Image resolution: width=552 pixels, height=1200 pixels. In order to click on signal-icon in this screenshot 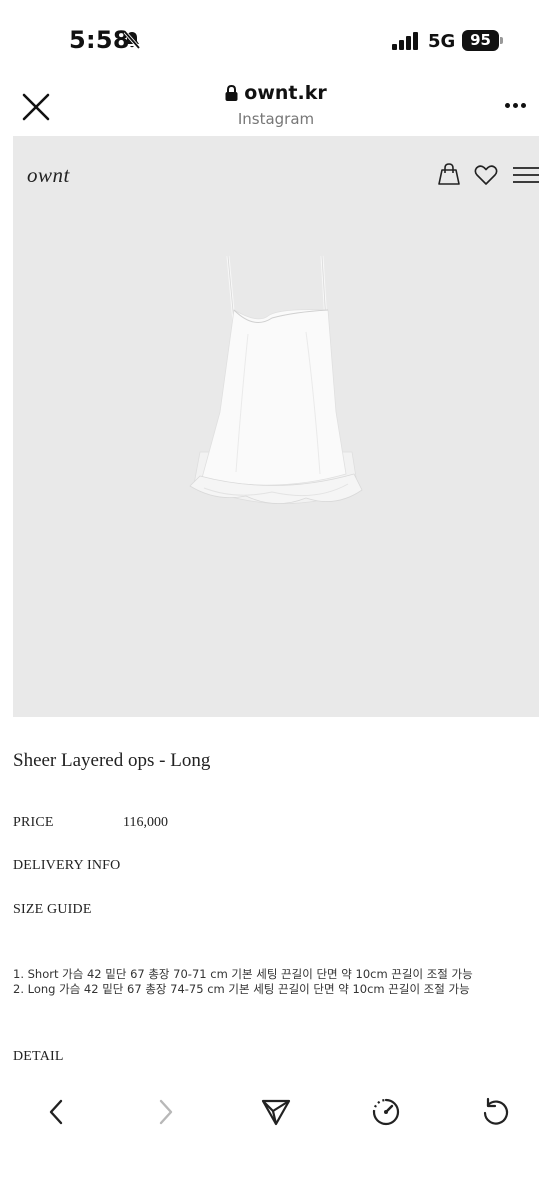, I will do `click(405, 41)`.